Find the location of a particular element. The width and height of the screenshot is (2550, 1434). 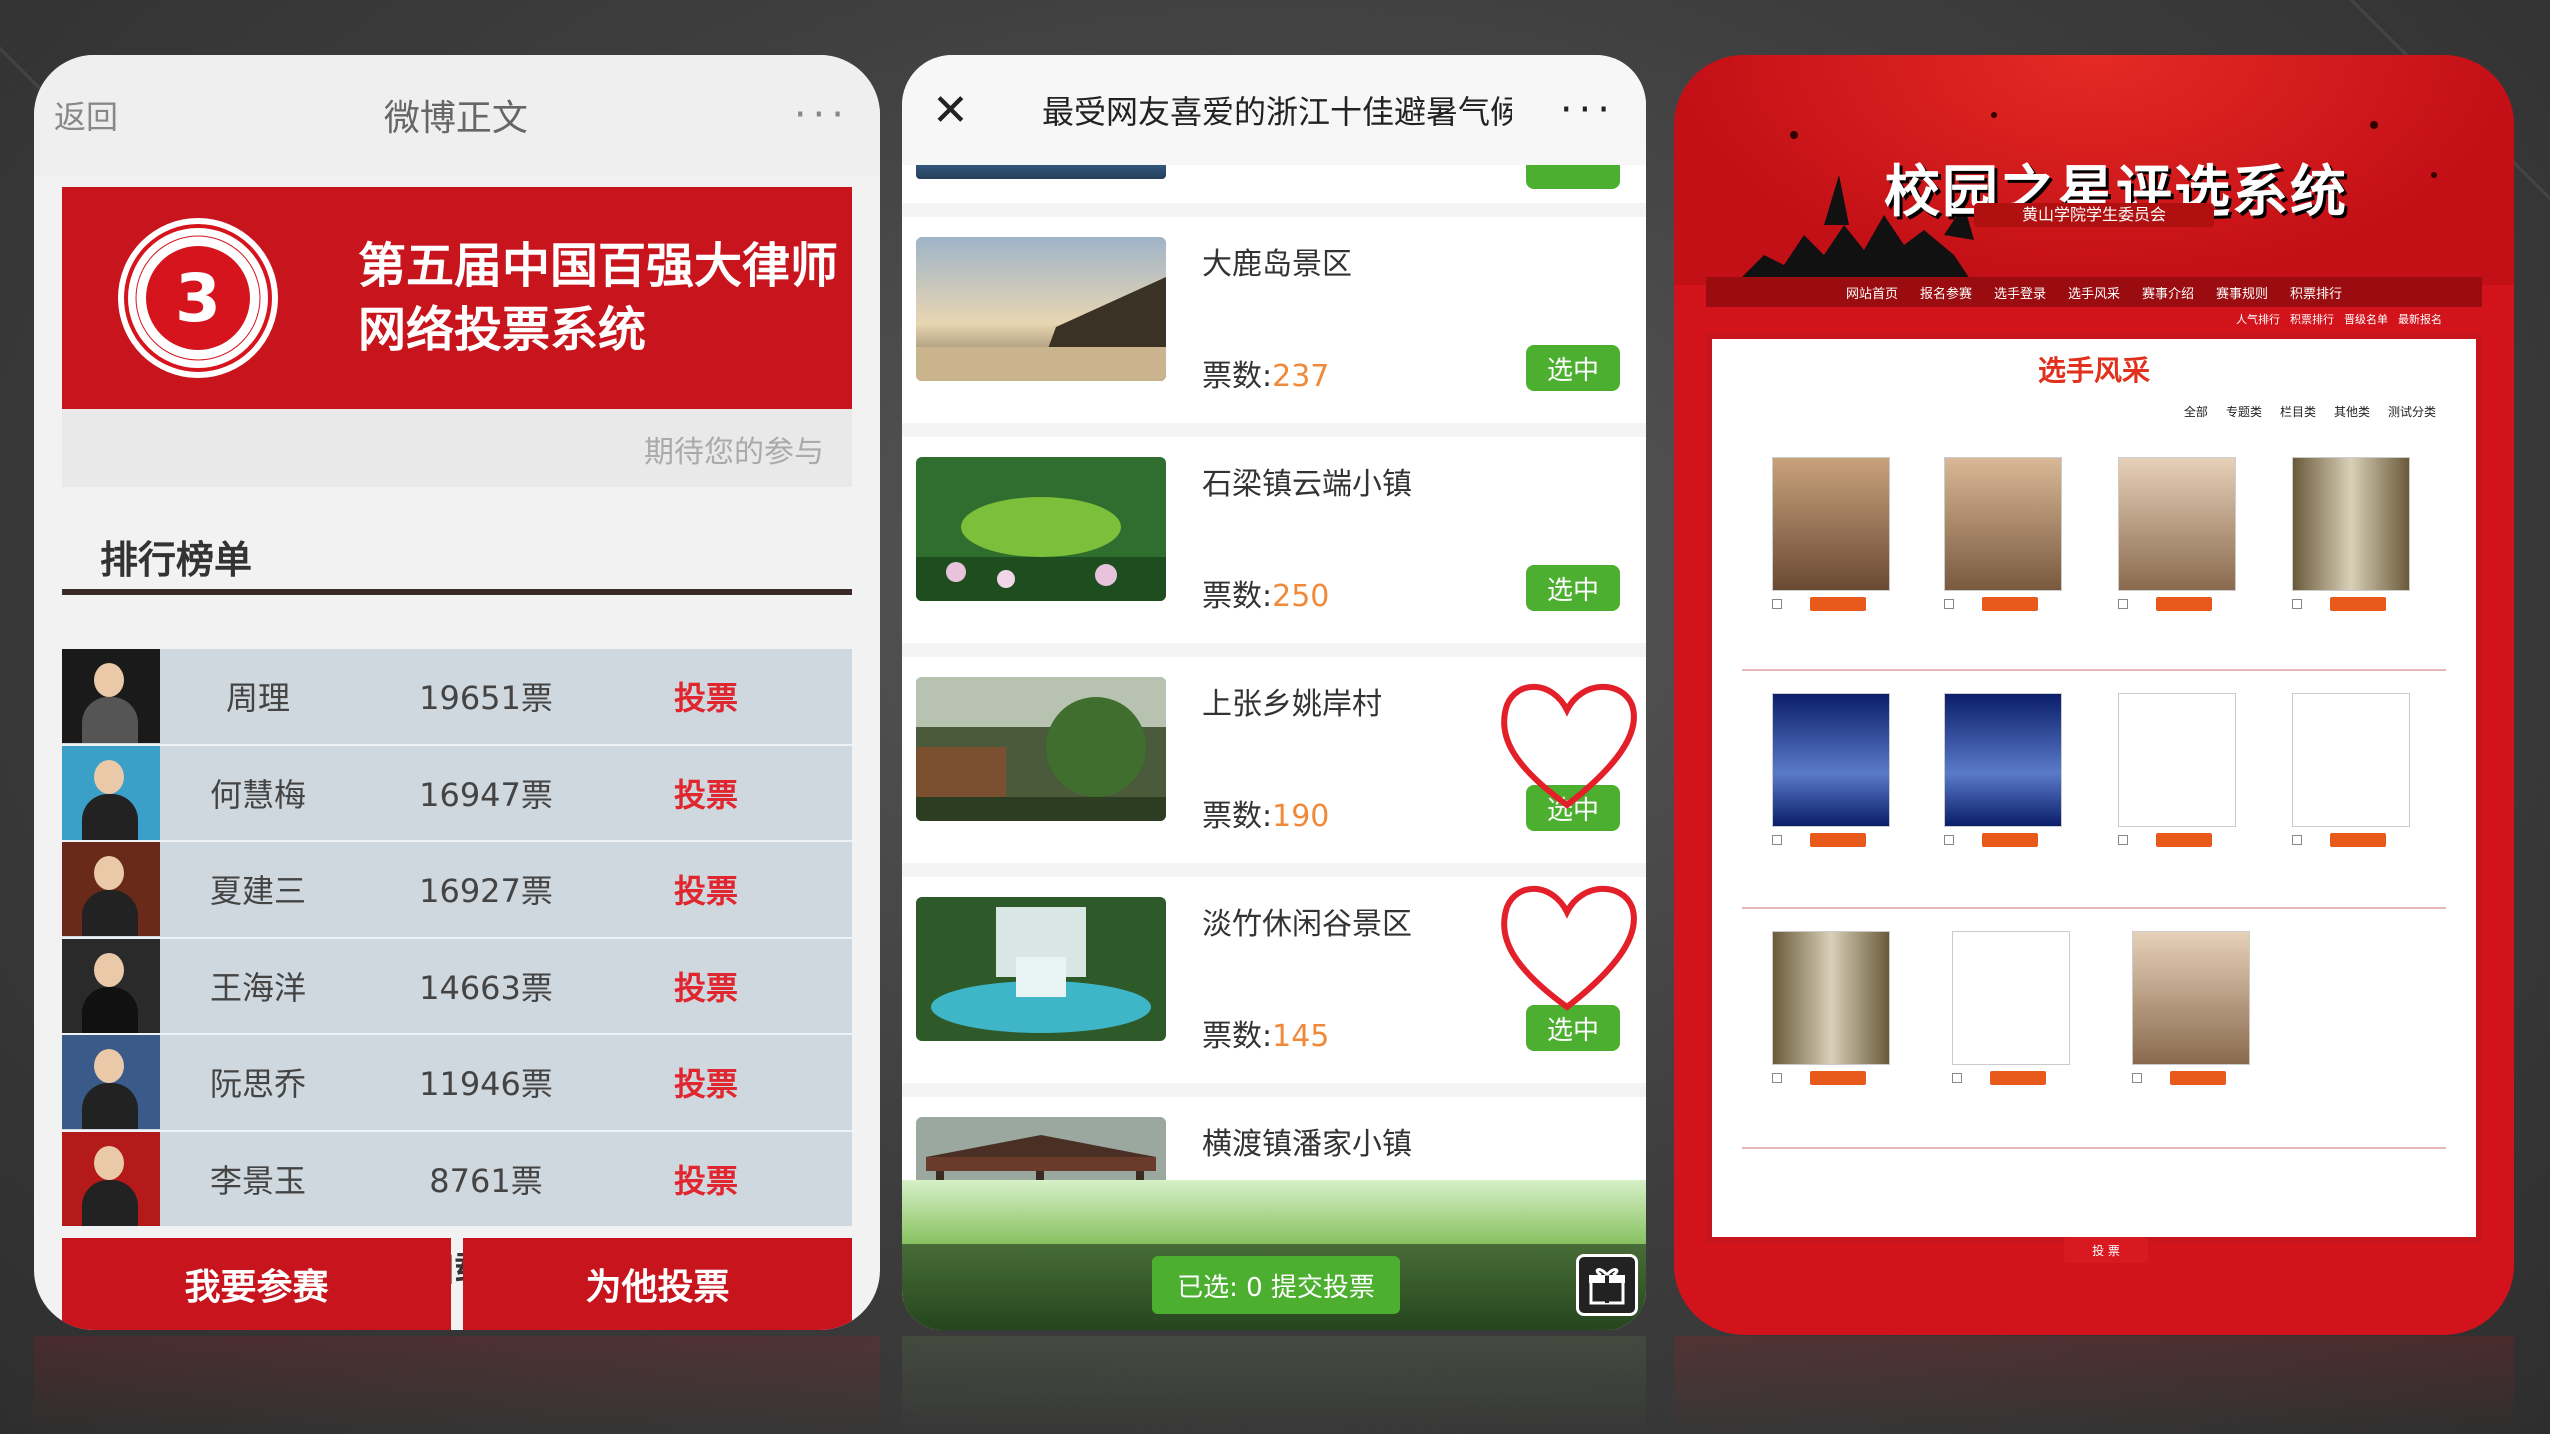

nav-item: 赛事规则 is located at coordinates (2242, 292).